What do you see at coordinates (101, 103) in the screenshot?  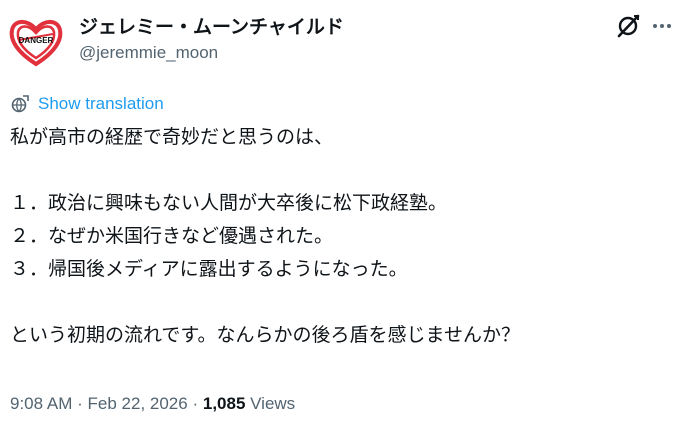 I see `show-translation-label: Show translation` at bounding box center [101, 103].